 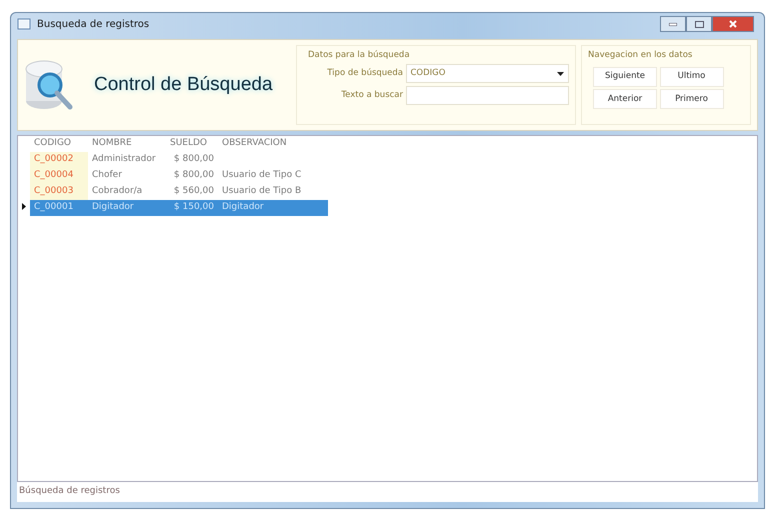 What do you see at coordinates (692, 99) in the screenshot?
I see `nav-button: Primero` at bounding box center [692, 99].